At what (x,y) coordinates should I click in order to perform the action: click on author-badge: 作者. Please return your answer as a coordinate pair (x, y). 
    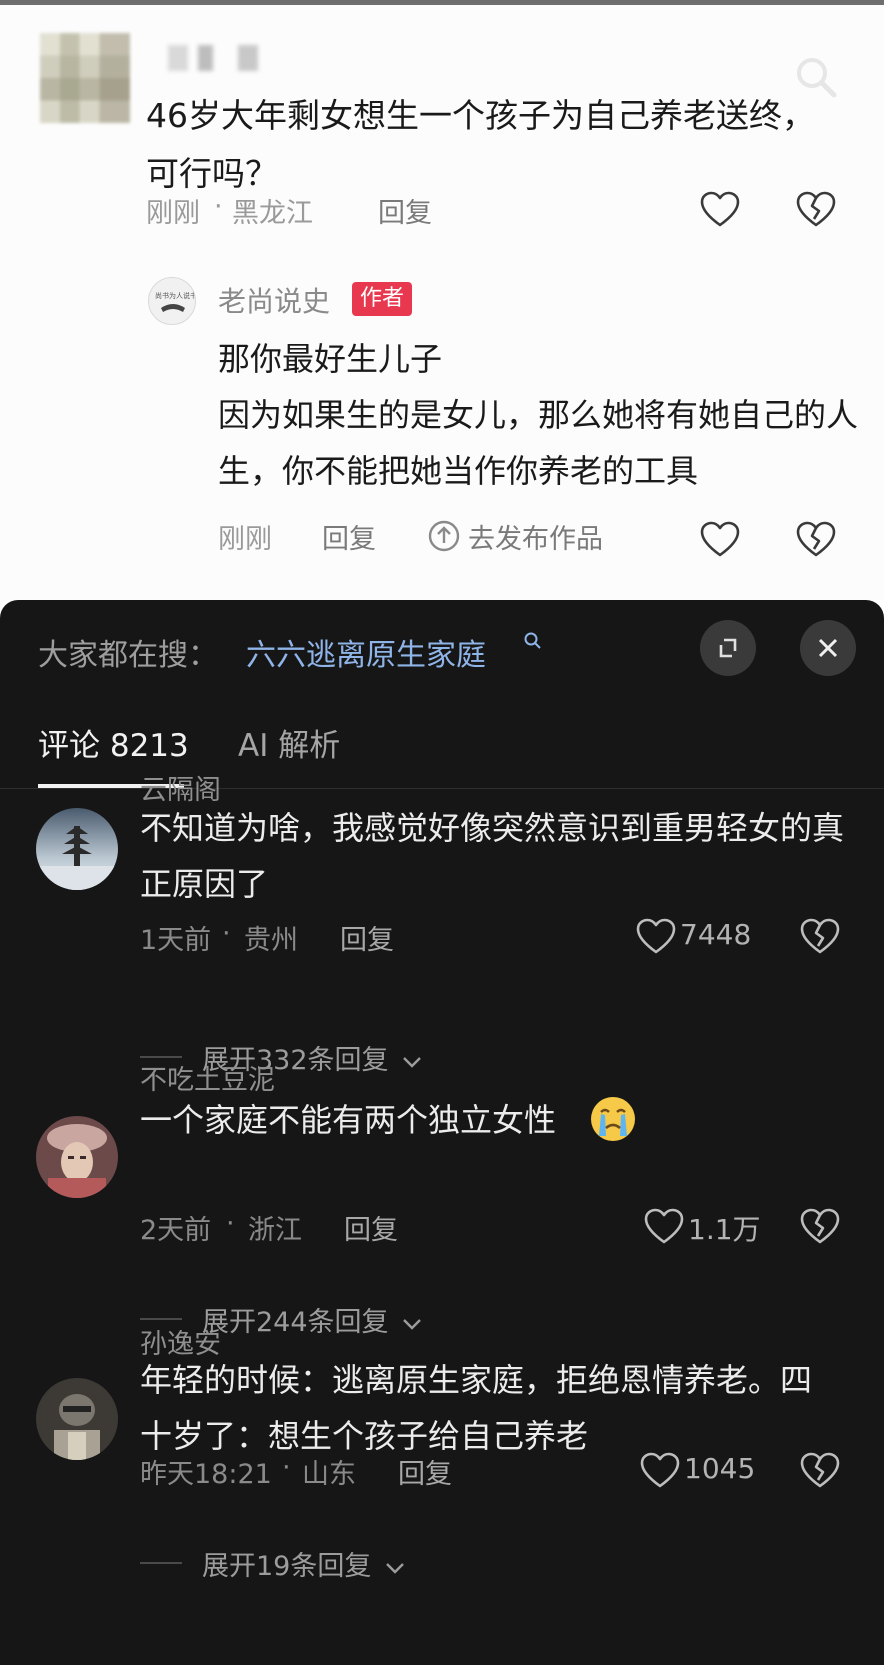
    Looking at the image, I should click on (382, 299).